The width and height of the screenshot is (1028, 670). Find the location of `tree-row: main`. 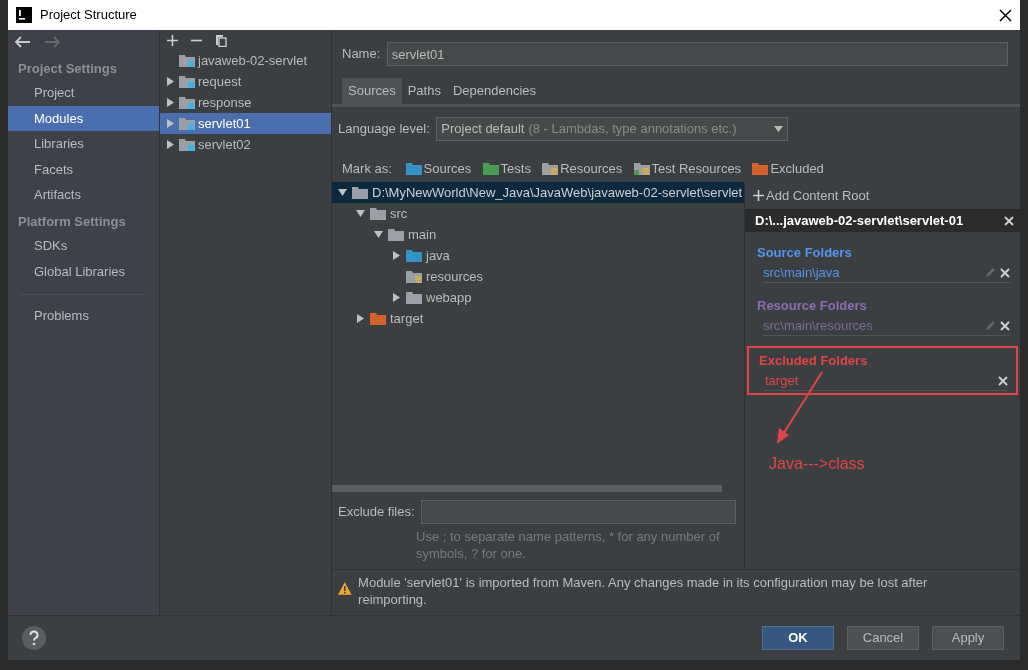

tree-row: main is located at coordinates (538, 234).